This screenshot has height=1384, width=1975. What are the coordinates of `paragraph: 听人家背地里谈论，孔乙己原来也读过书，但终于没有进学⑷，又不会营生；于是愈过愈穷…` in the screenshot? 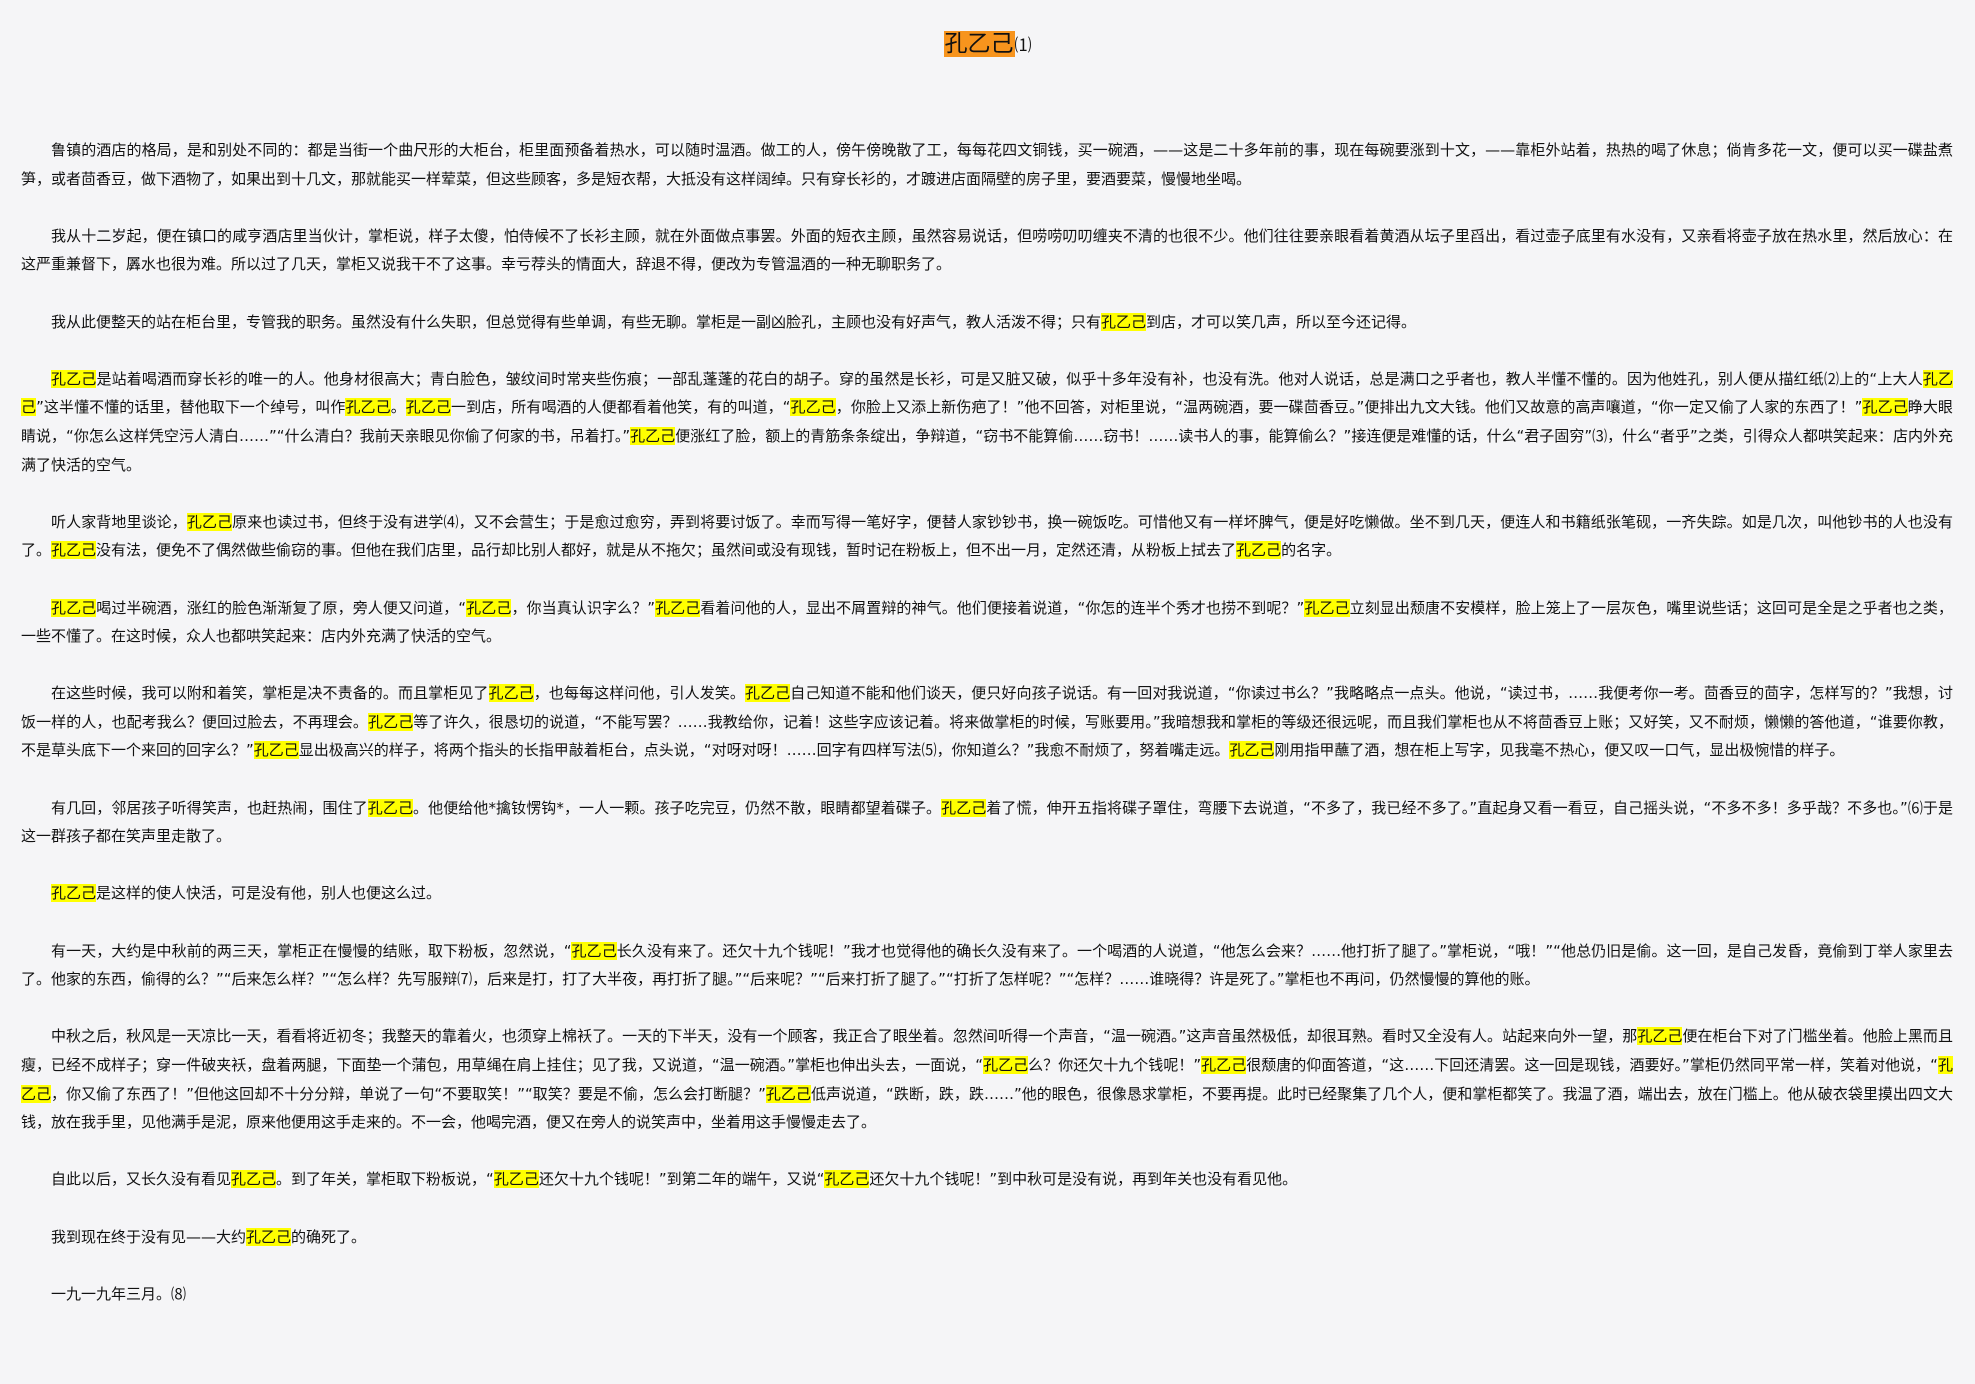 It's located at (987, 536).